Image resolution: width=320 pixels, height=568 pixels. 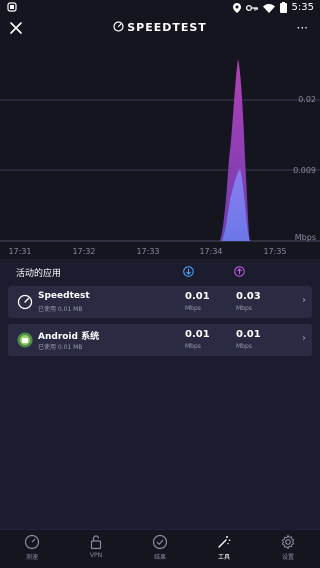 What do you see at coordinates (224, 542) in the screenshot?
I see `wand-icon` at bounding box center [224, 542].